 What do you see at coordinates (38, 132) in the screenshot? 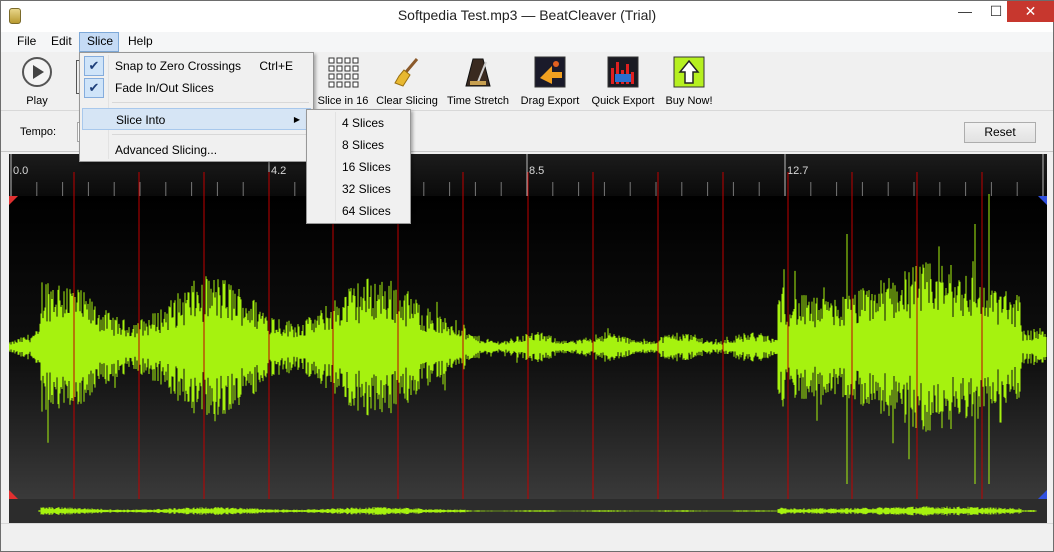
I see `tempo-label: Tempo:` at bounding box center [38, 132].